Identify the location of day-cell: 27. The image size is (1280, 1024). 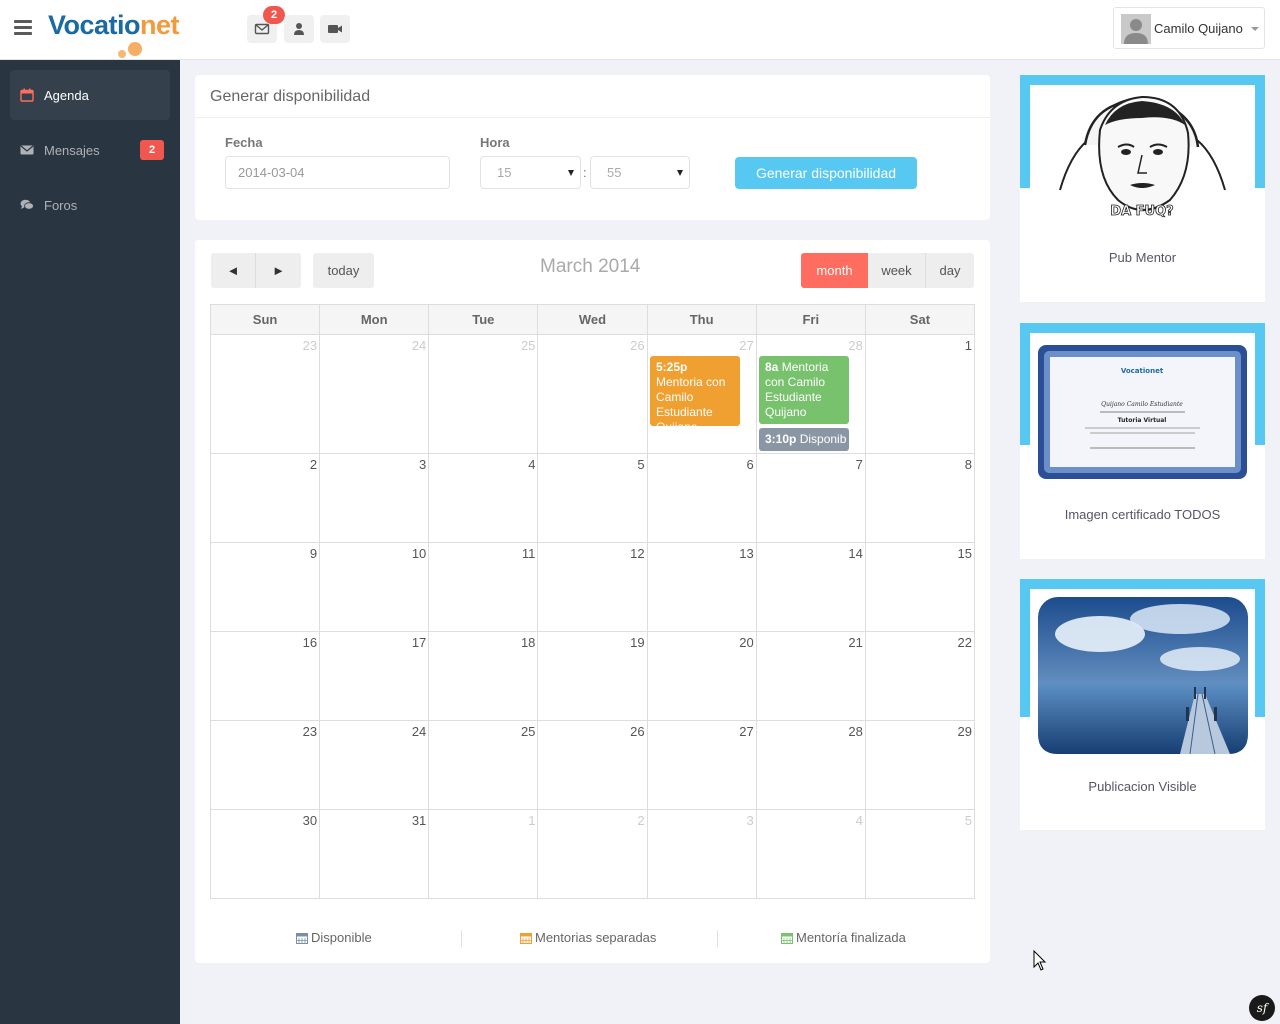
(702, 765).